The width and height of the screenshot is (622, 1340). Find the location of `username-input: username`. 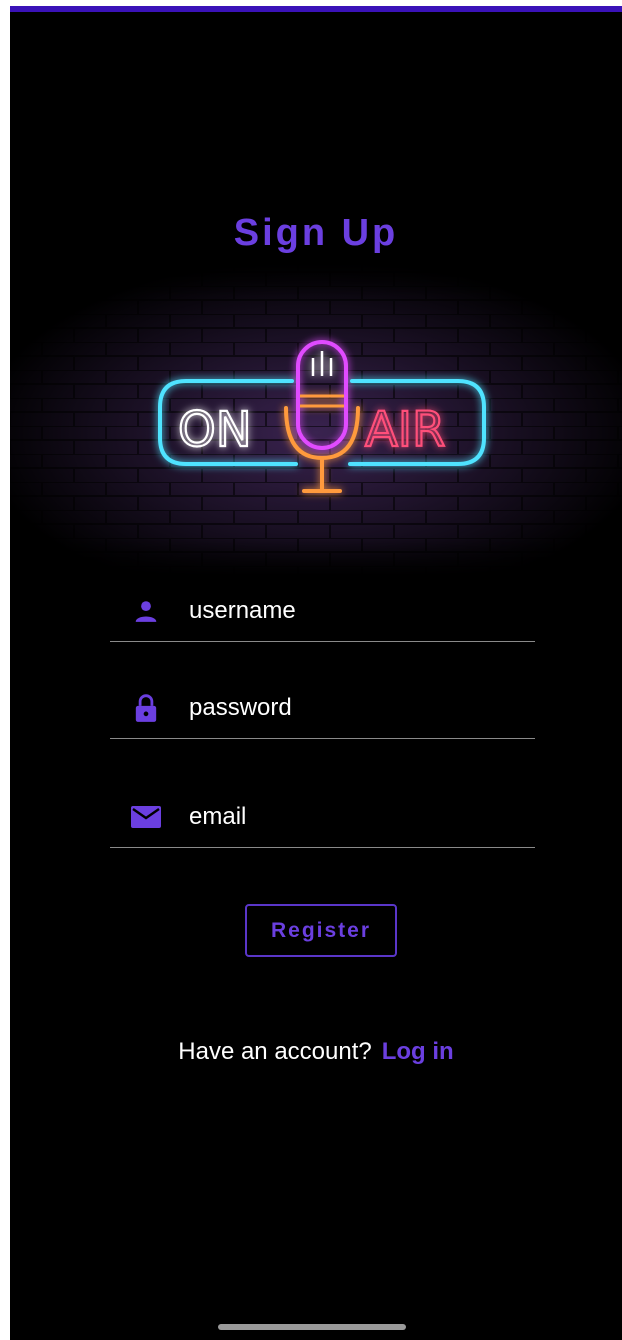

username-input: username is located at coordinates (242, 611).